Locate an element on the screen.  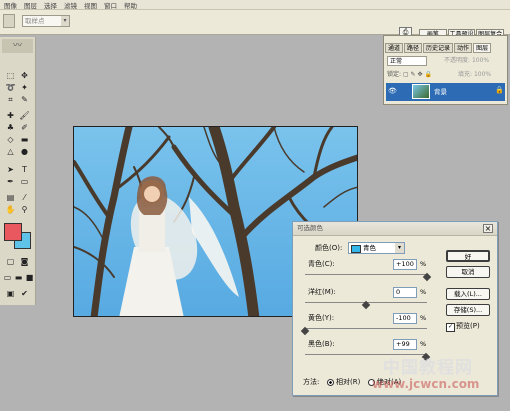
clone-stamp-tool-icon: ♣ is located at coordinates (10, 128).